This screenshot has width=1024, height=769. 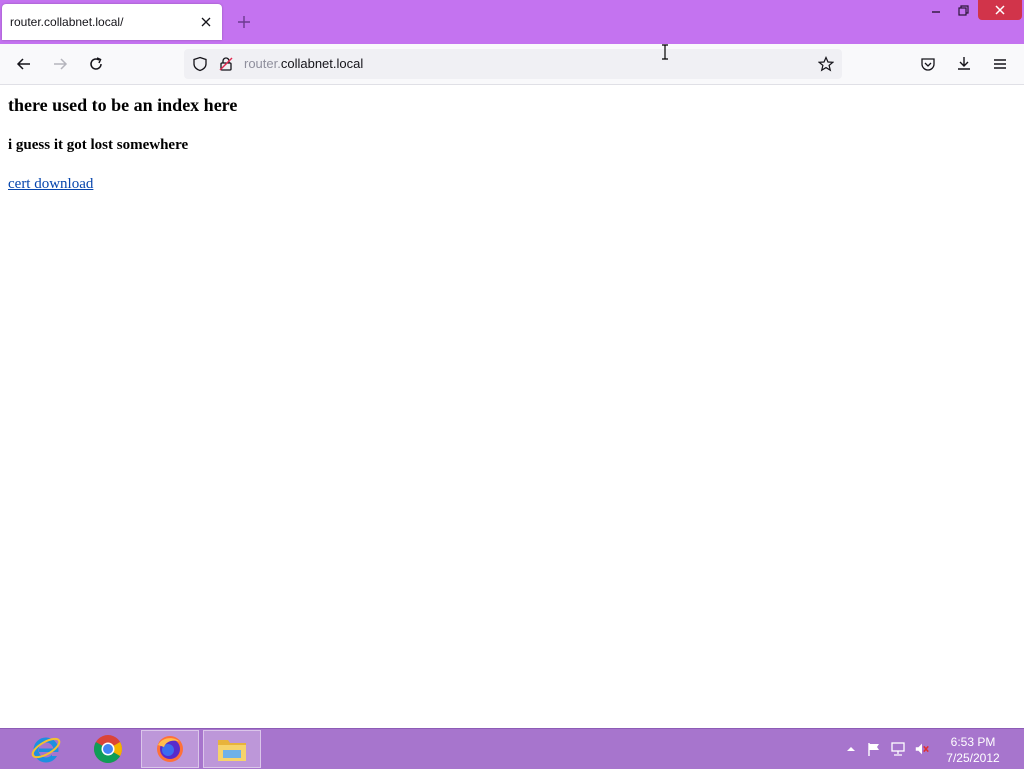 I want to click on speaker-muted-icon, so click(x=922, y=749).